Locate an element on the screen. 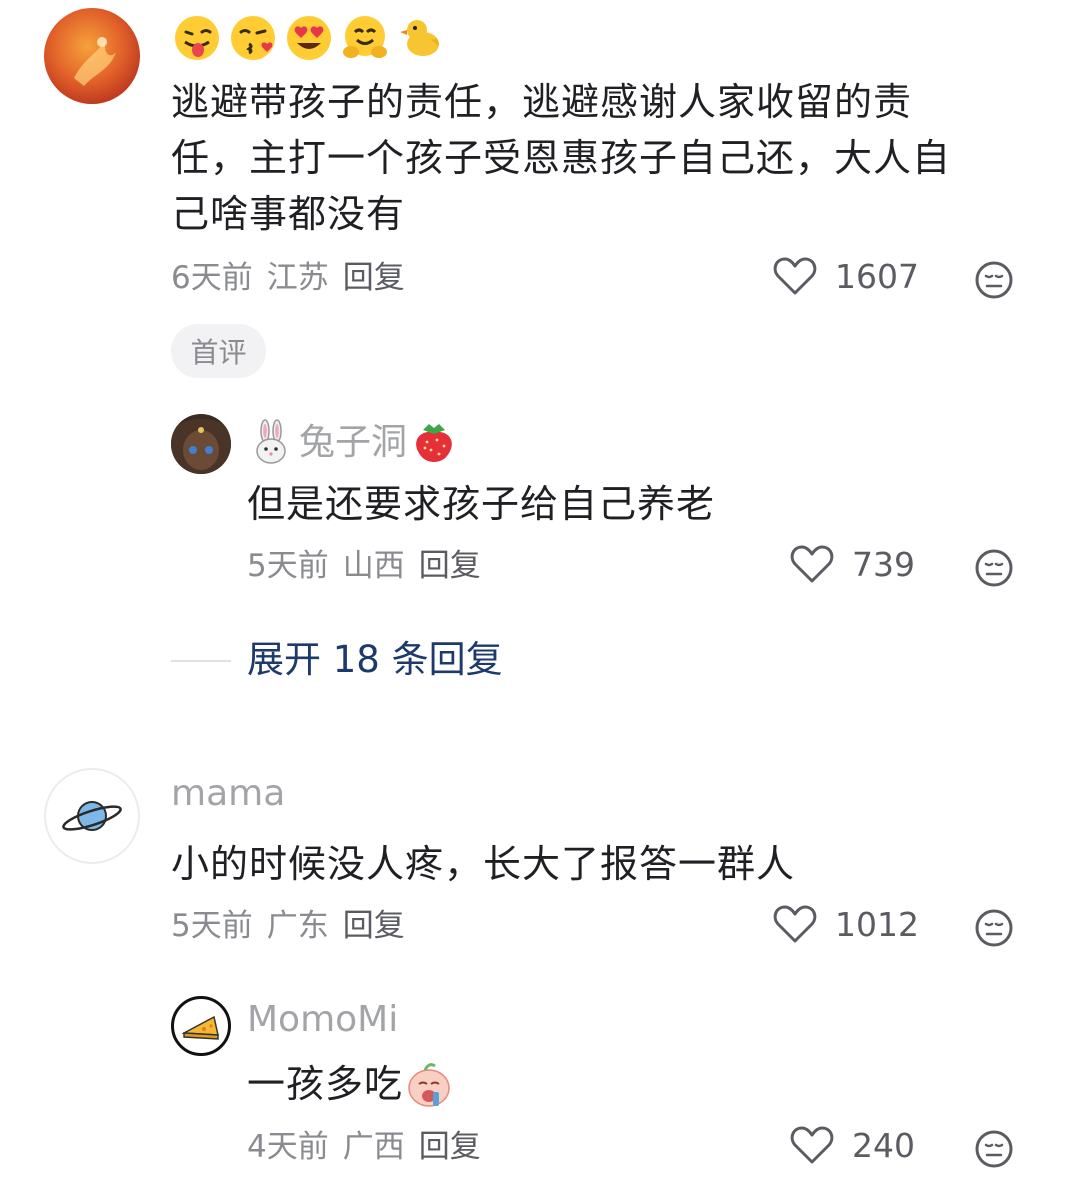 The height and width of the screenshot is (1183, 1079). strawberry-icon is located at coordinates (434, 443).